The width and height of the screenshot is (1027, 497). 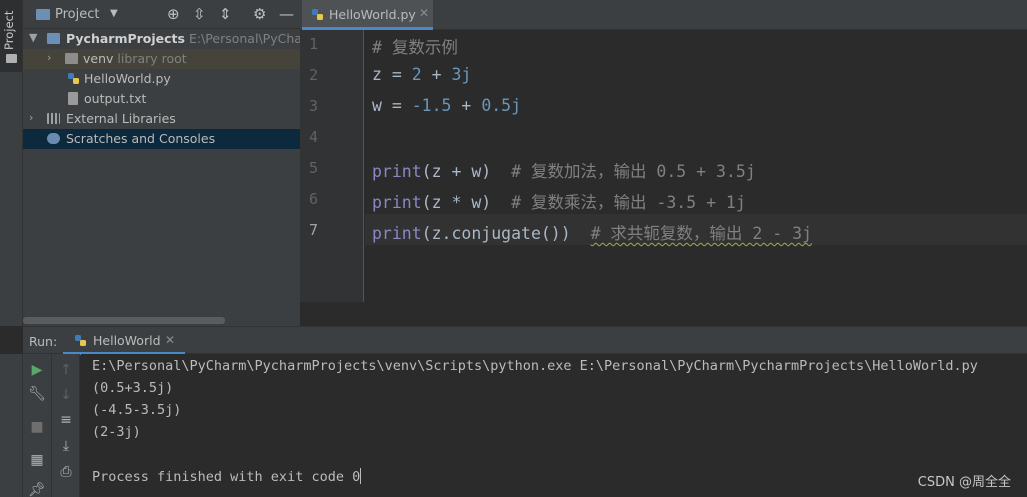 What do you see at coordinates (227, 476) in the screenshot?
I see `console-line: Process finished with exit code 0` at bounding box center [227, 476].